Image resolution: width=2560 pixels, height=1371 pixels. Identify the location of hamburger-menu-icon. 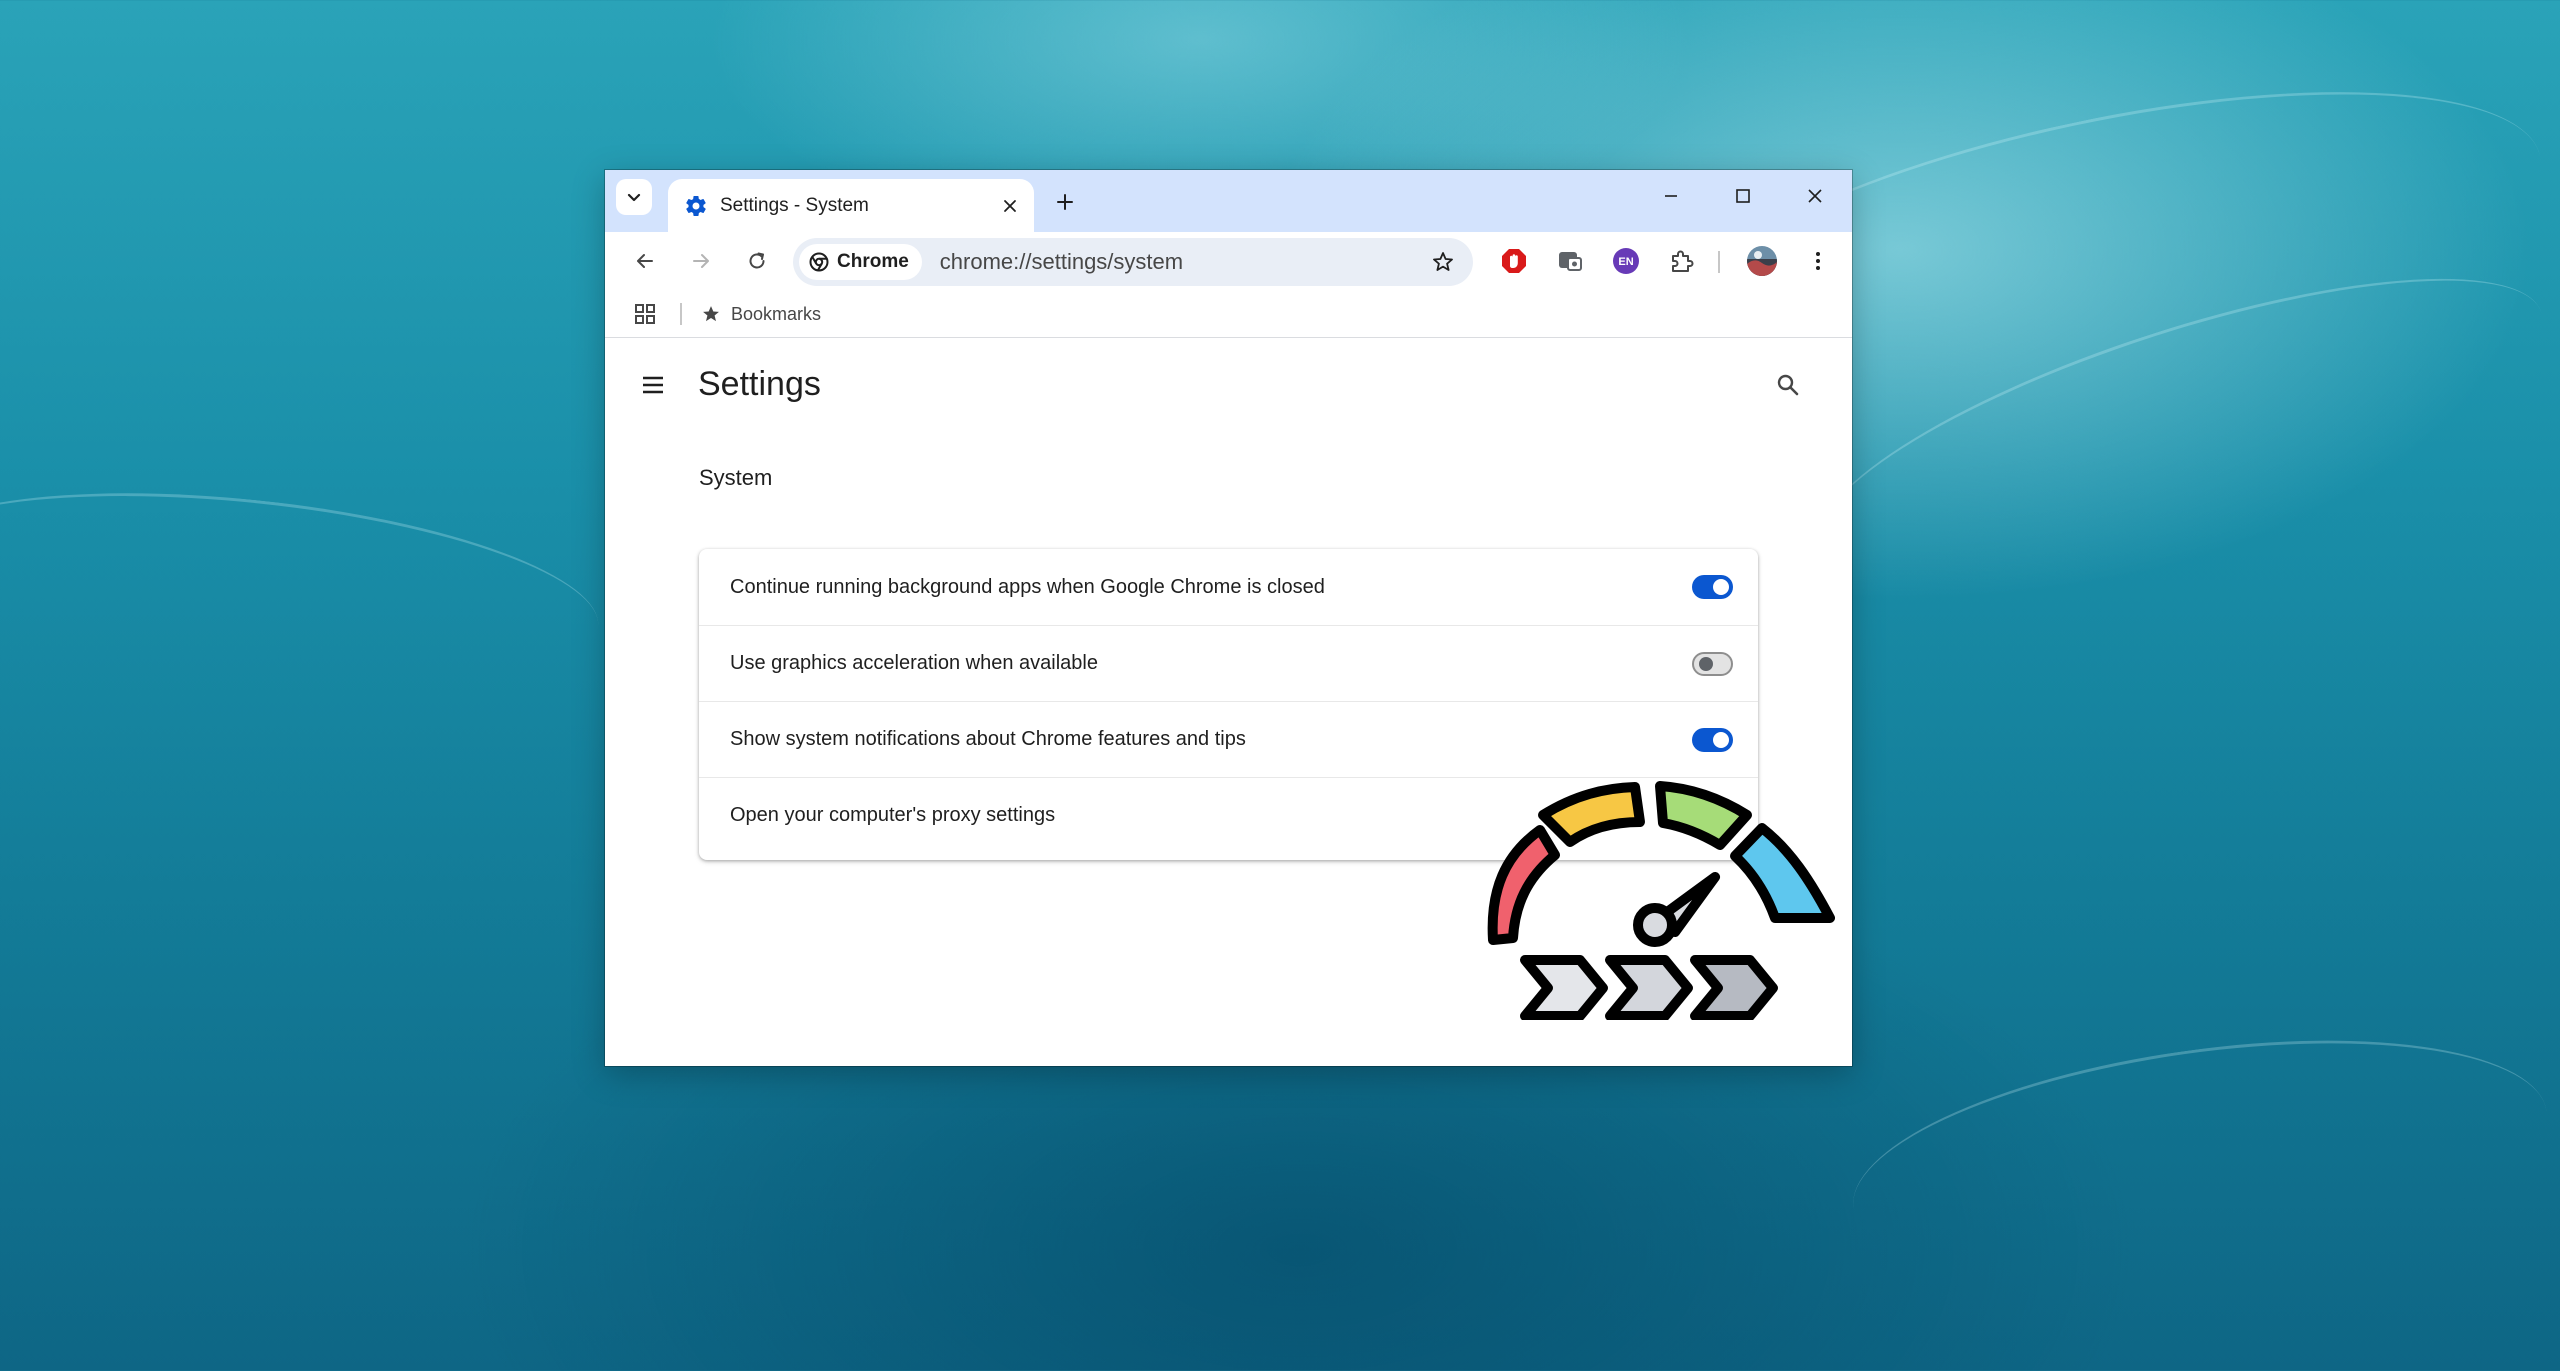
(653, 385).